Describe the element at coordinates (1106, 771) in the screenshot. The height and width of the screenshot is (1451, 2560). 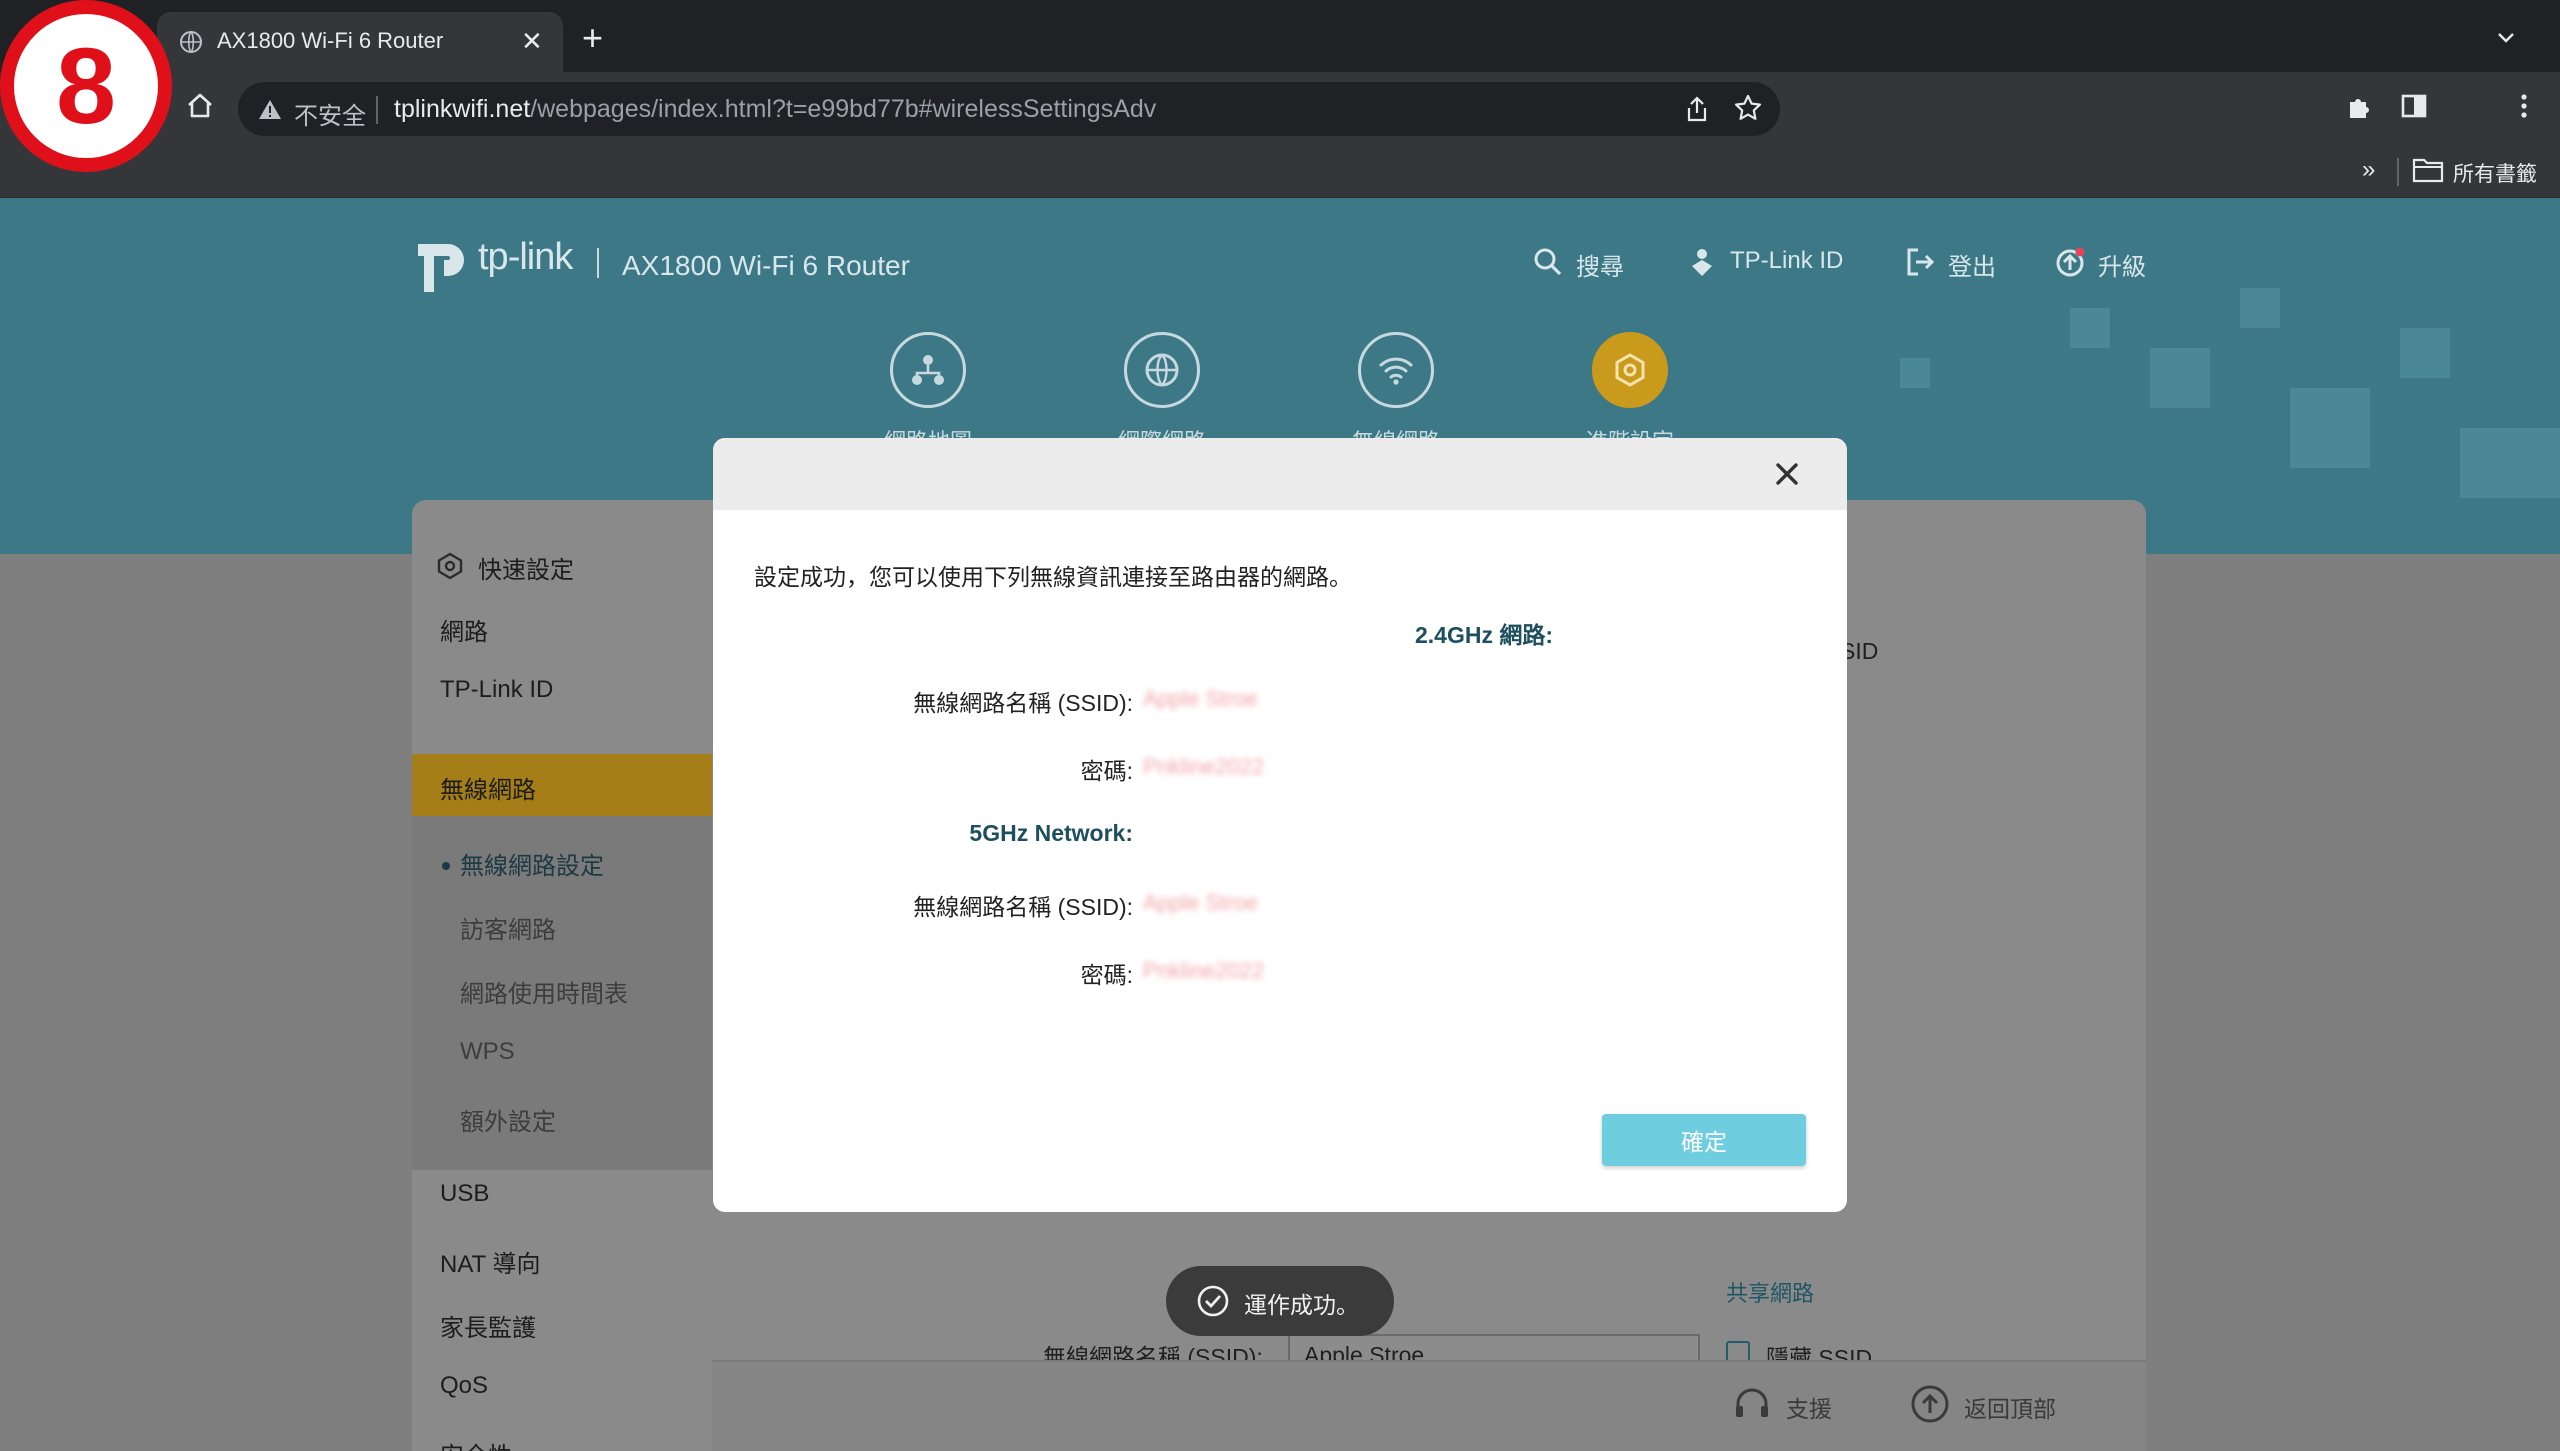
I see `band-24-password-label: 密碼:` at that location.